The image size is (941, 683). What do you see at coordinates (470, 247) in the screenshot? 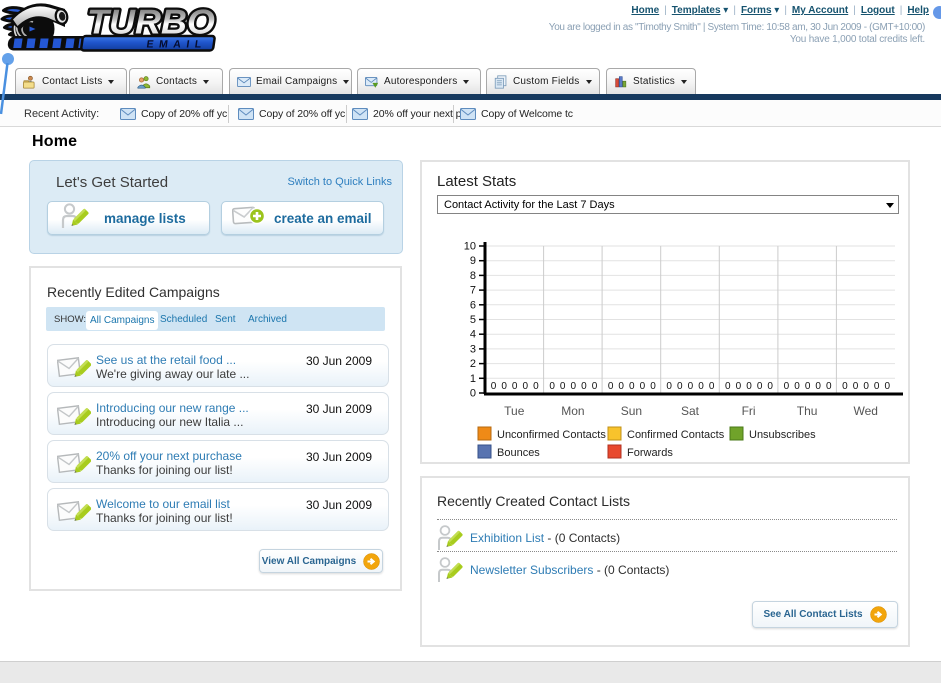
I see `svg-text: 10` at bounding box center [470, 247].